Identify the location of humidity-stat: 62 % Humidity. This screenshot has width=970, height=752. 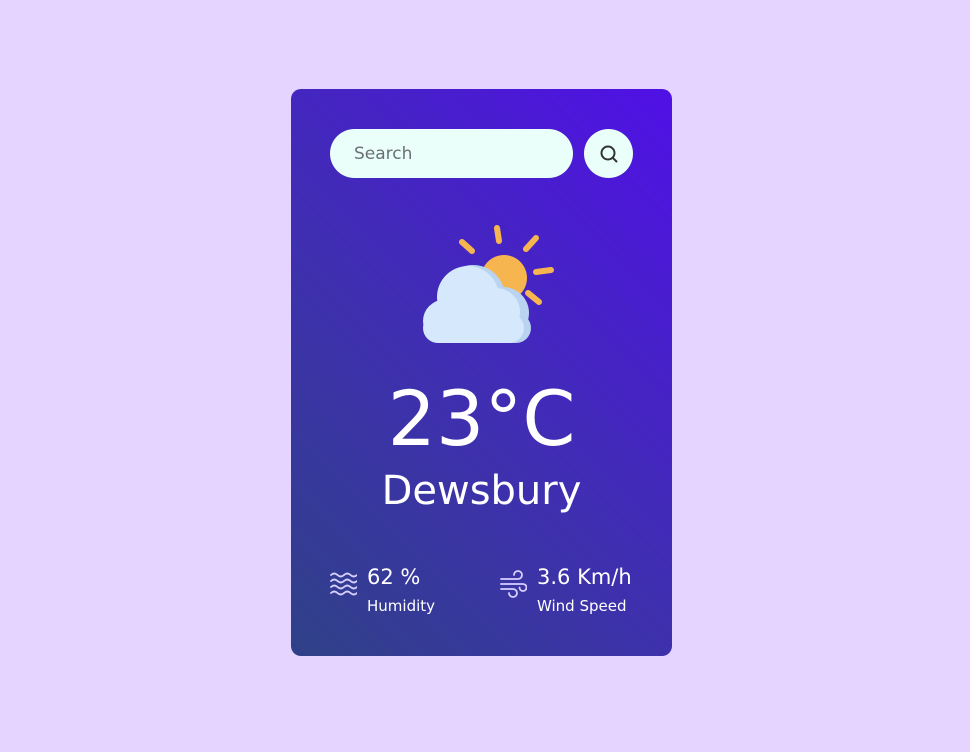
(382, 590).